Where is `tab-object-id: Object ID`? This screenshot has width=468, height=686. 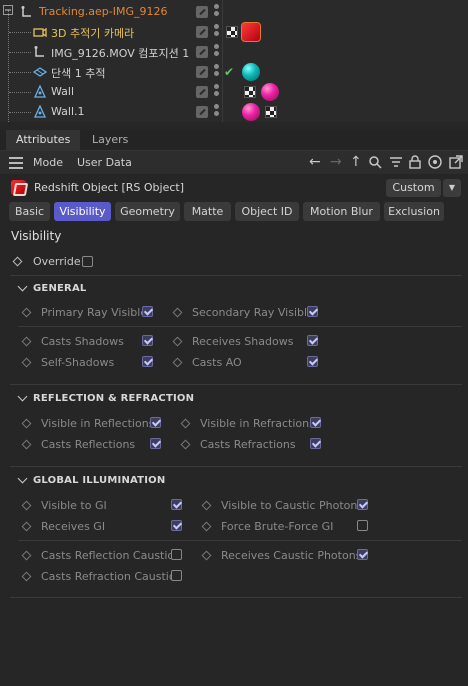 tab-object-id: Object ID is located at coordinates (267, 211).